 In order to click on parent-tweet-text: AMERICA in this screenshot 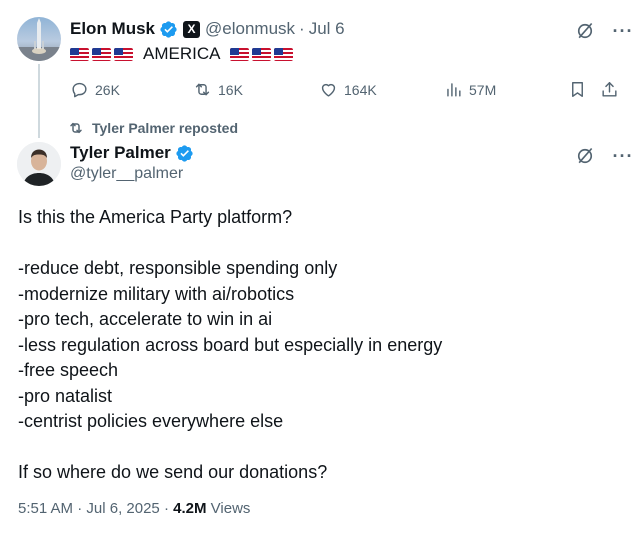, I will do `click(182, 54)`.